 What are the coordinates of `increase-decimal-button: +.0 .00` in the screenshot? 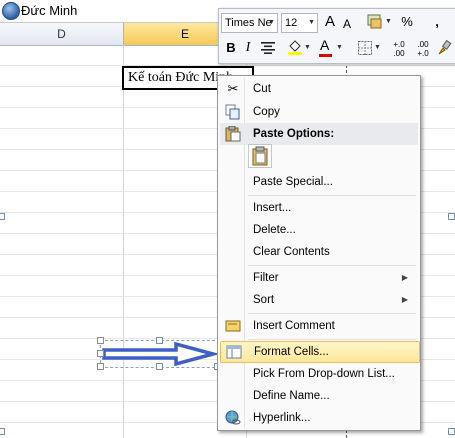 It's located at (399, 48).